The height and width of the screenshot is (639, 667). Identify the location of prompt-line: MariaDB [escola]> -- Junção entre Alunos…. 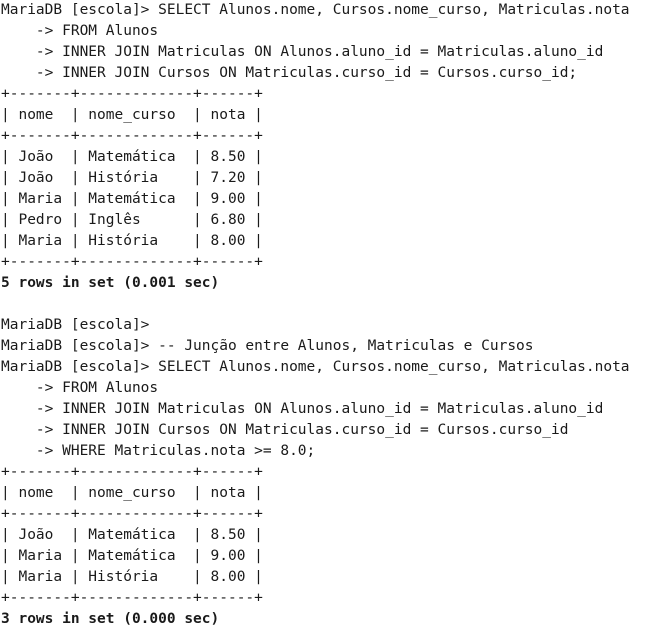
(267, 346).